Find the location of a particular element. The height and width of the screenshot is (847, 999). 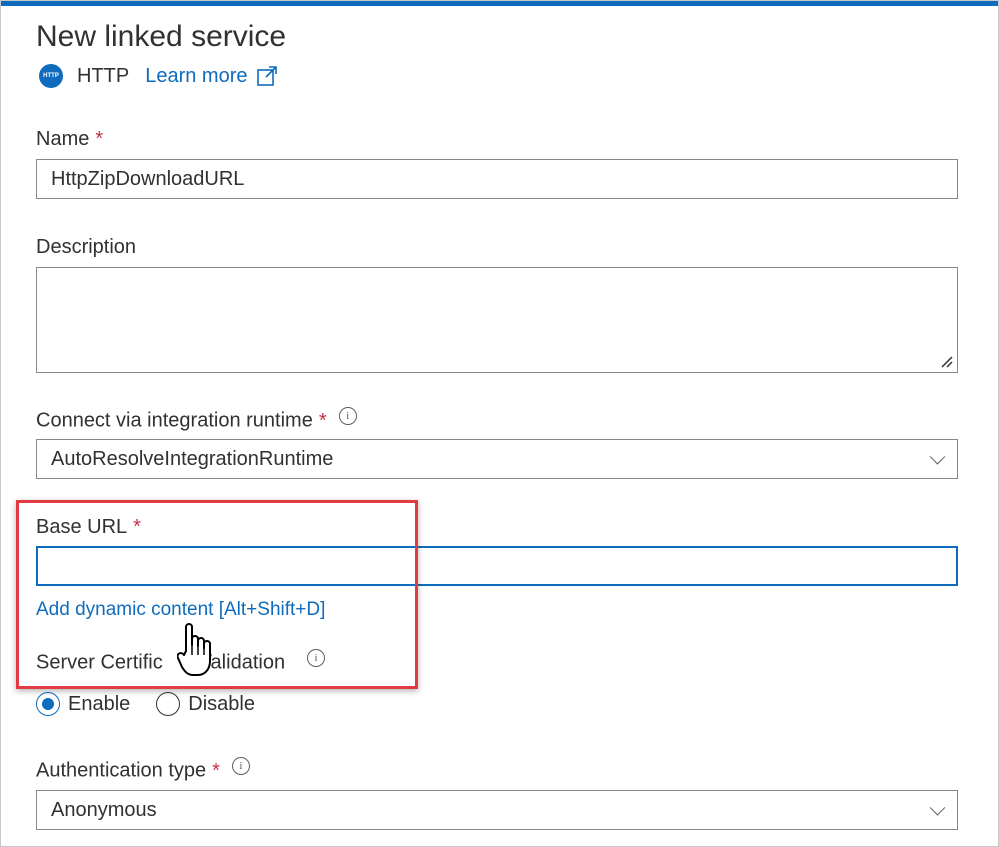

description-label: Description is located at coordinates (86, 247).